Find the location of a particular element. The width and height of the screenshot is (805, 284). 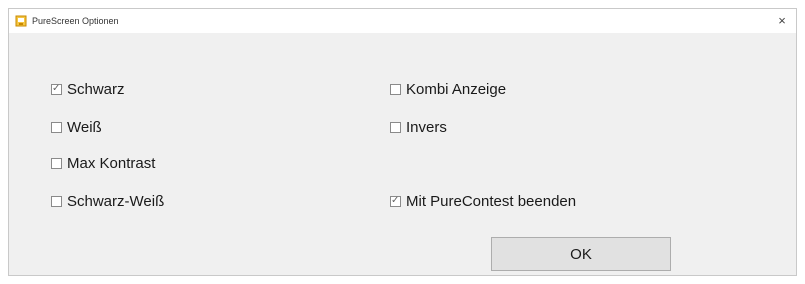

close-button: × is located at coordinates (782, 20).